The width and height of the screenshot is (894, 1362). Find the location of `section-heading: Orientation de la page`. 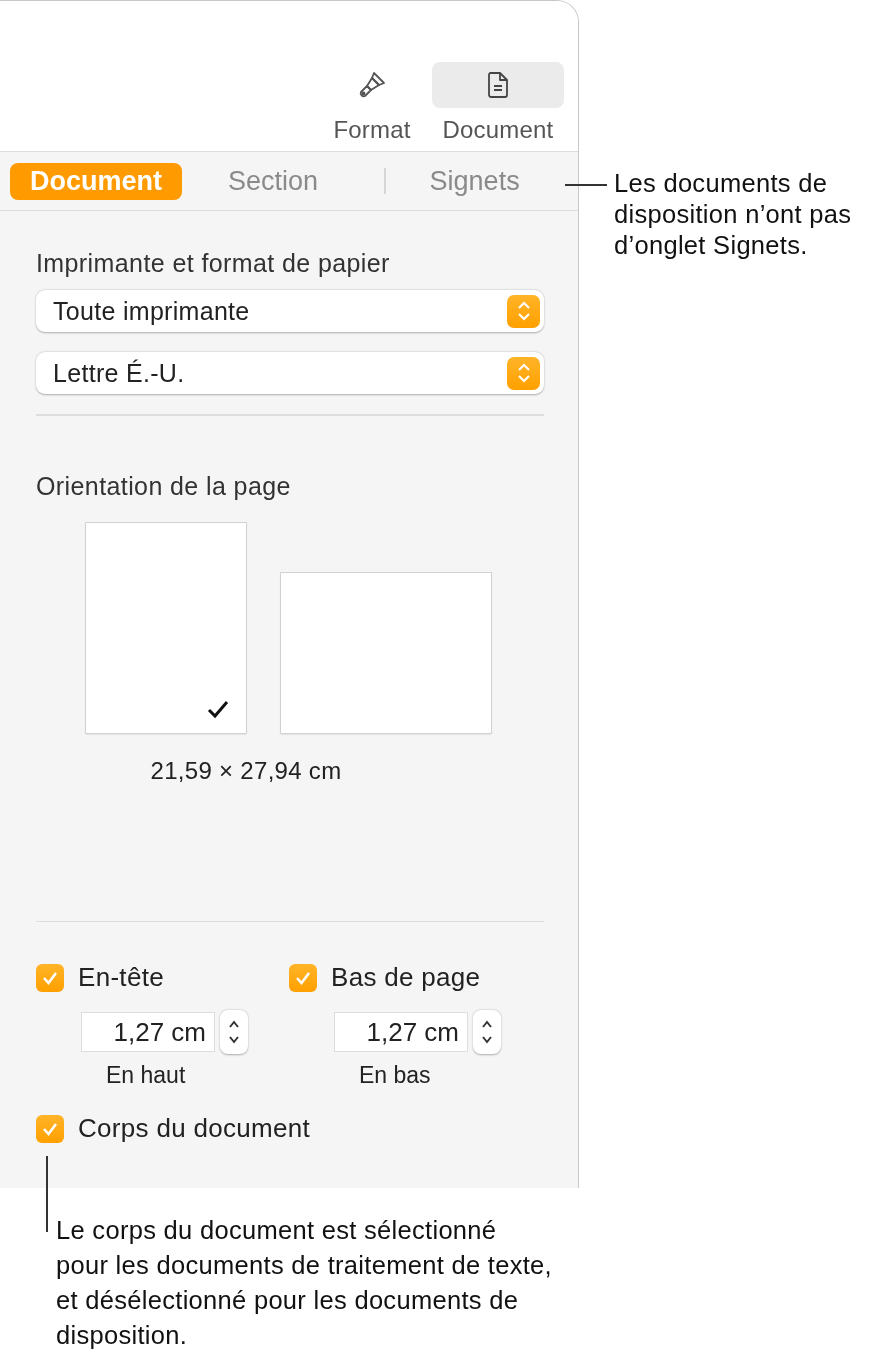

section-heading: Orientation de la page is located at coordinates (164, 486).